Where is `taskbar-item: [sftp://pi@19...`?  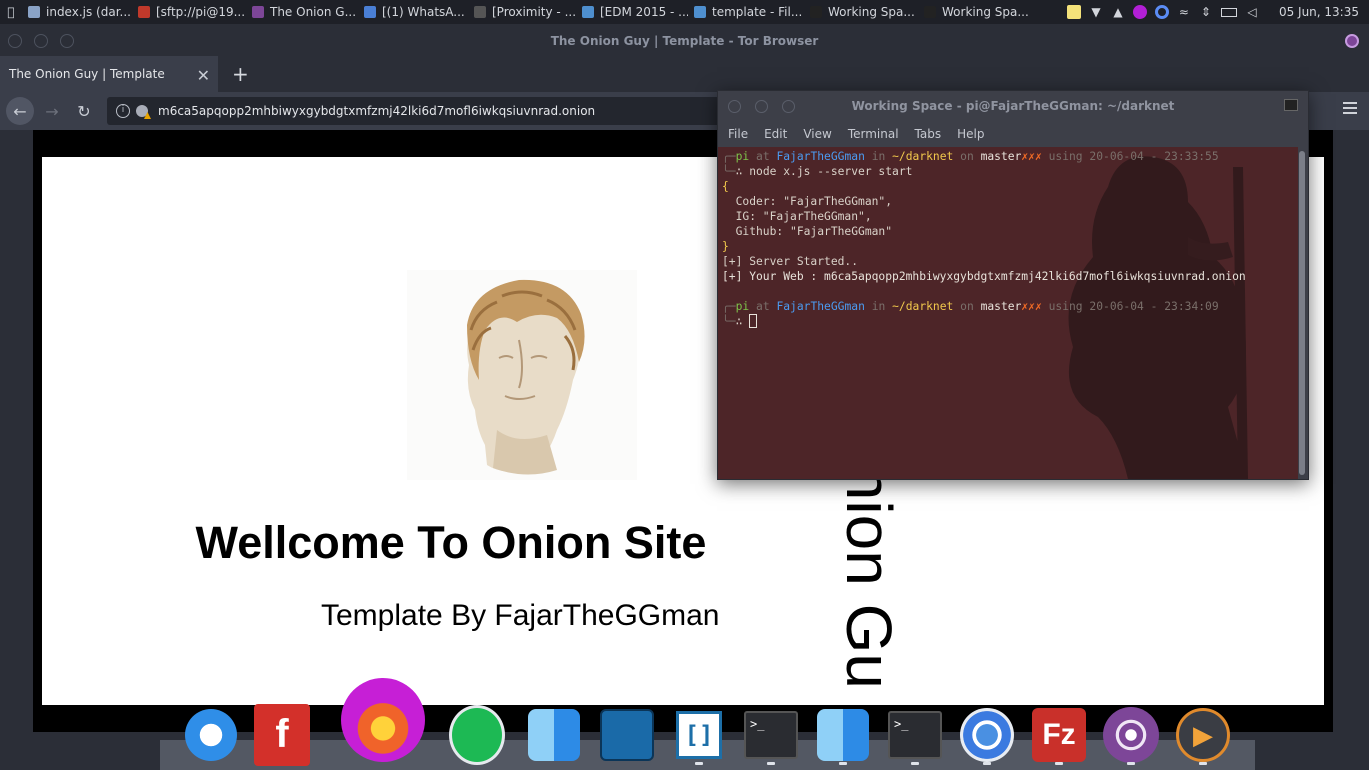 taskbar-item: [sftp://pi@19... is located at coordinates (189, 12).